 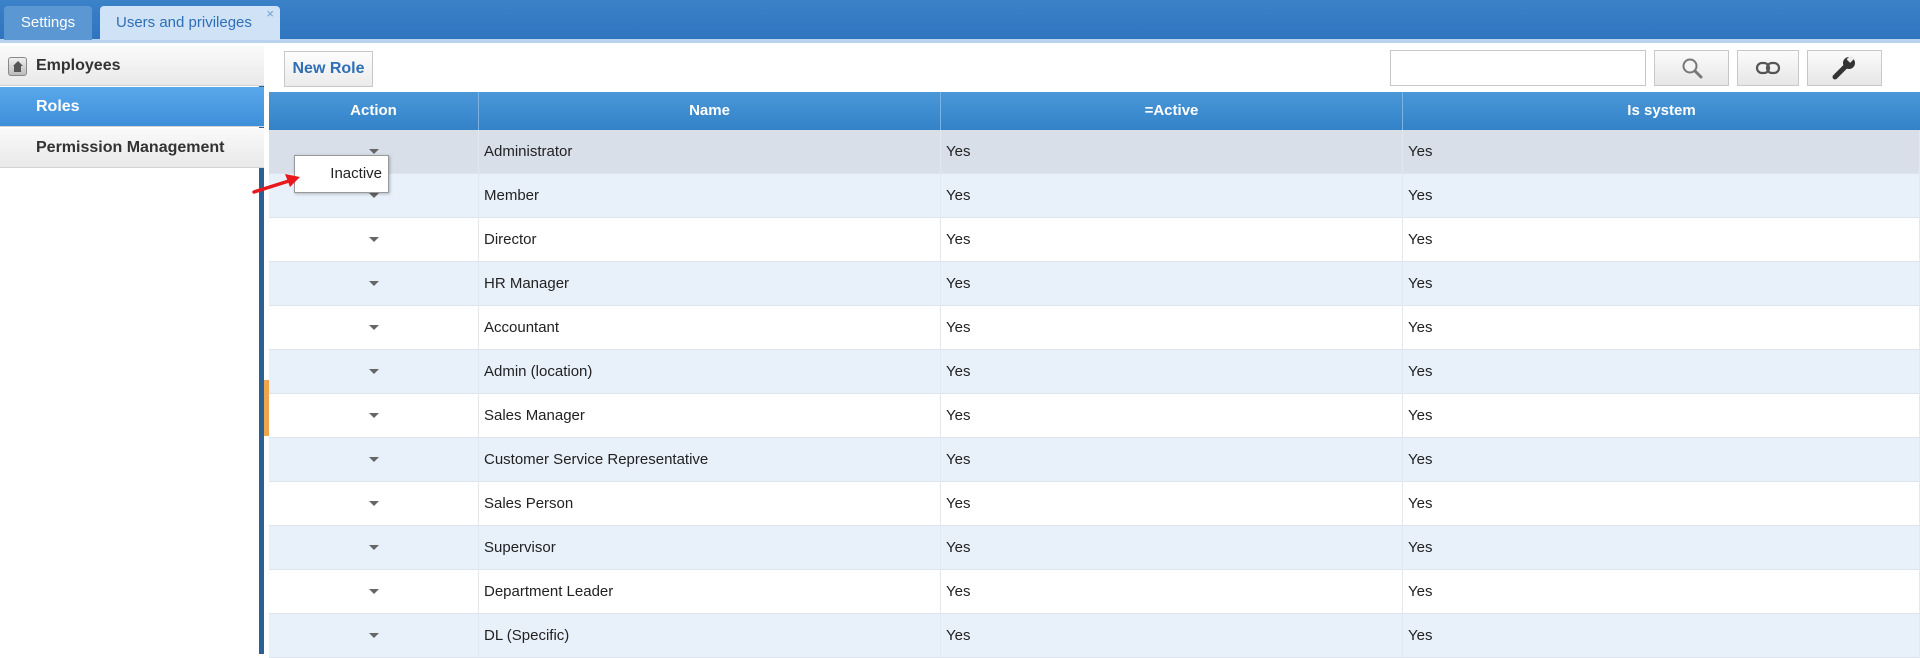 What do you see at coordinates (710, 240) in the screenshot?
I see `name-cell: Director` at bounding box center [710, 240].